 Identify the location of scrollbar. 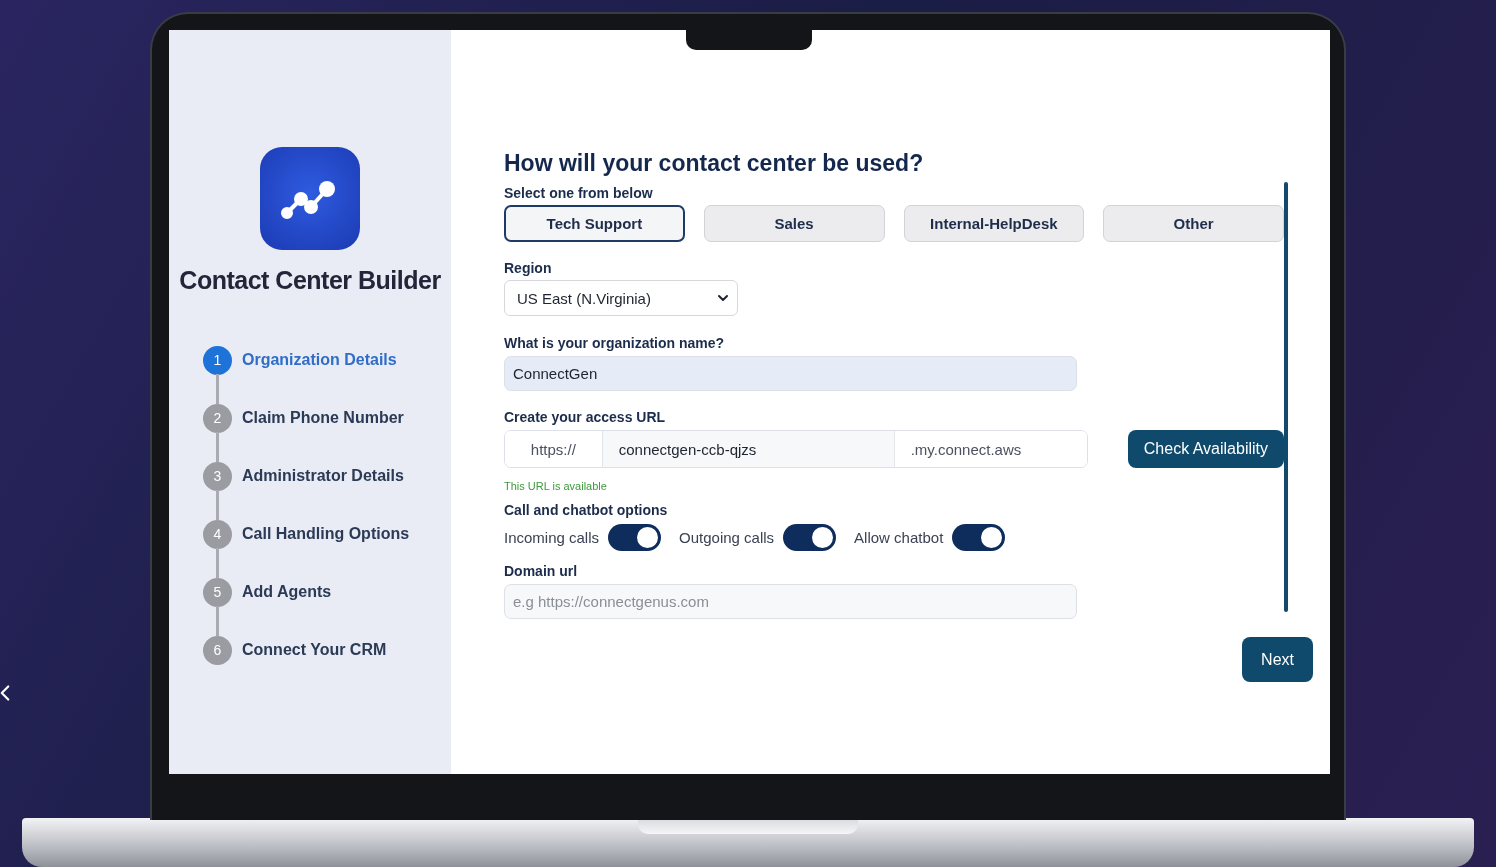
(1286, 397).